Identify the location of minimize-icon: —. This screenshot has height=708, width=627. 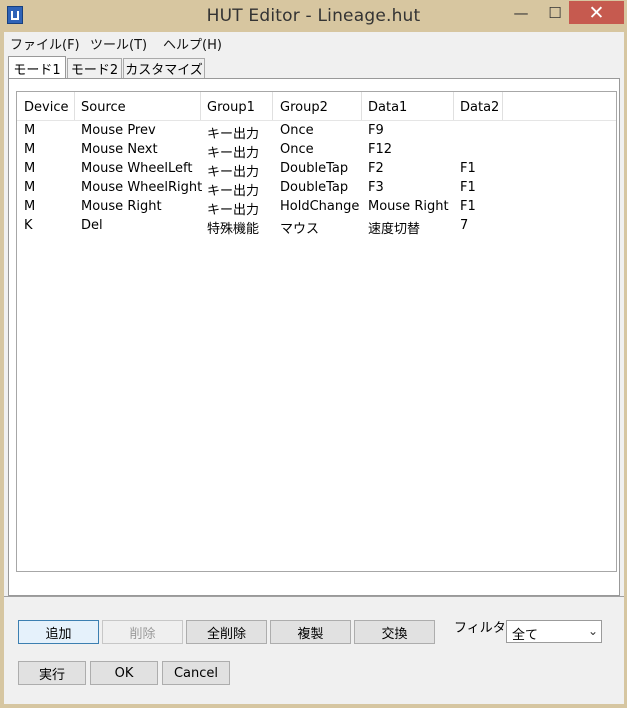
(521, 12).